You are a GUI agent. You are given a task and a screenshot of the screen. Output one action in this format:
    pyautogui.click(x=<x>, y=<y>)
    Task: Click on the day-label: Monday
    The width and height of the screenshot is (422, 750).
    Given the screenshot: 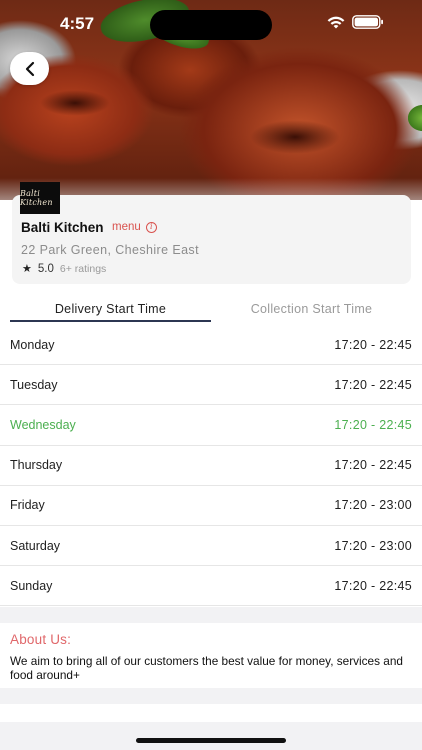 What is the action you would take?
    pyautogui.click(x=32, y=344)
    